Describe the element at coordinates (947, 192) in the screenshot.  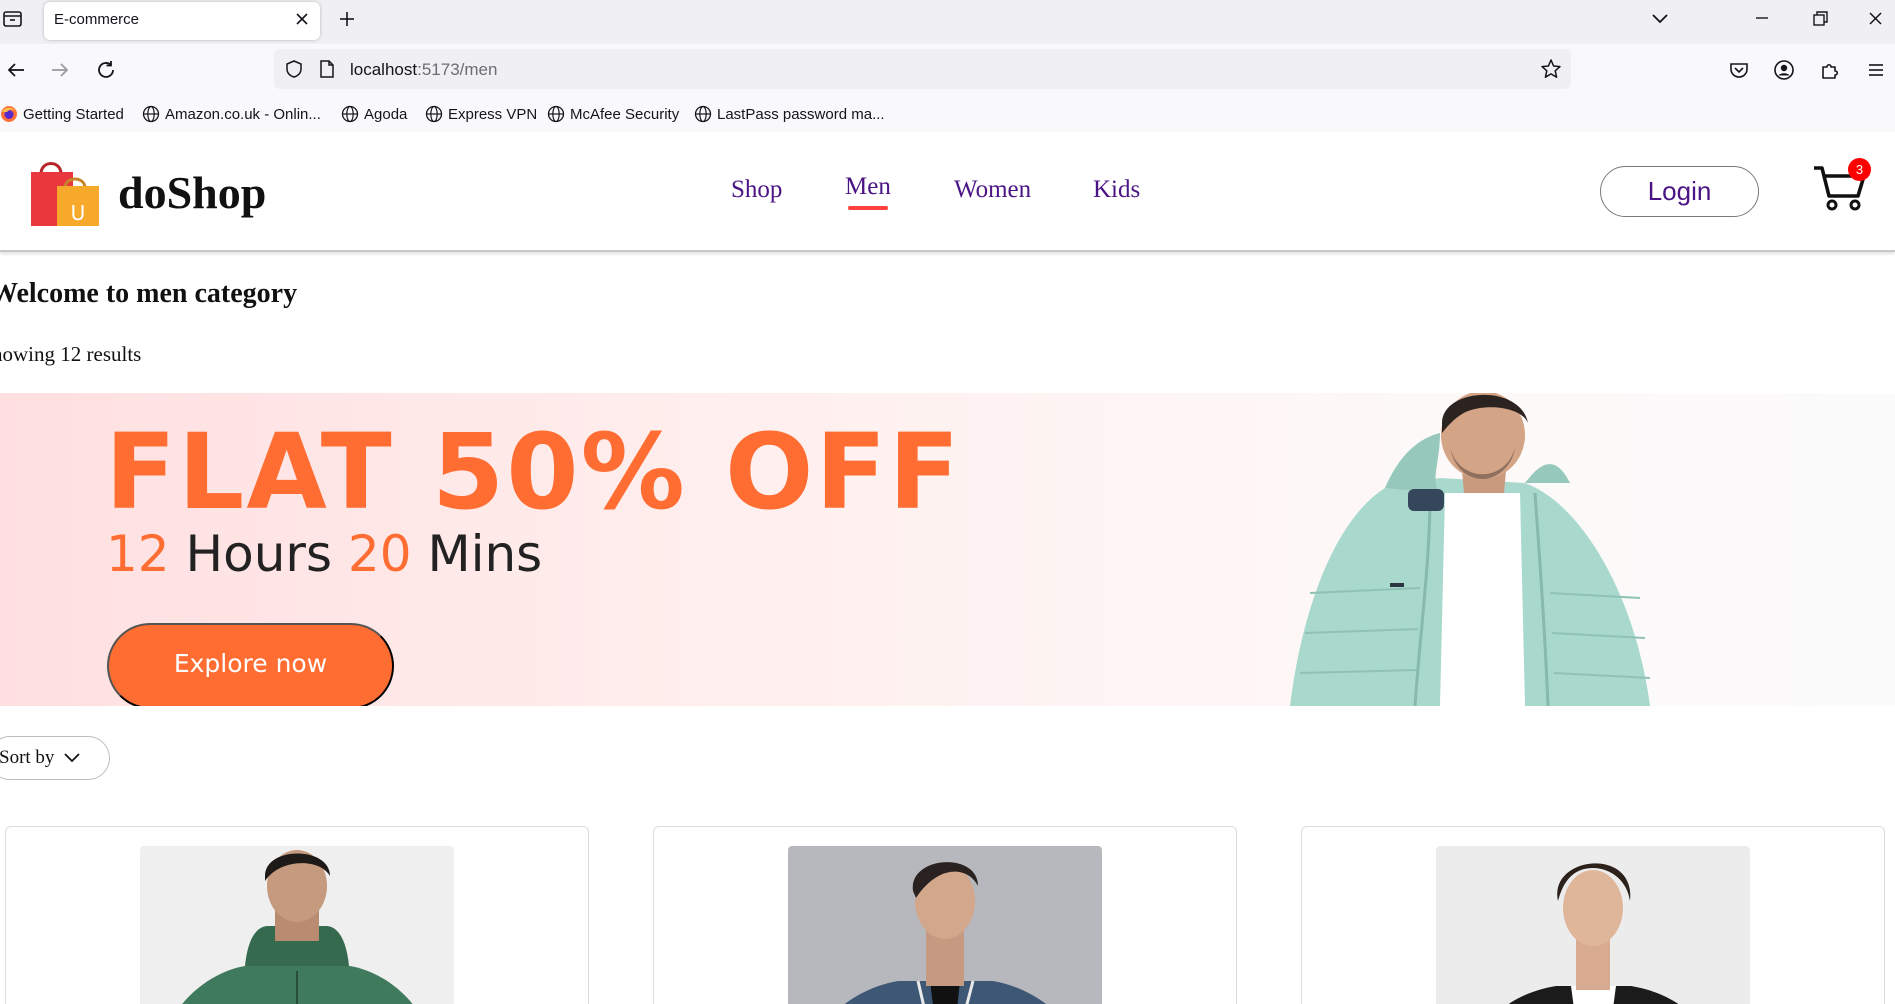
I see `site-header: U doShop Shop Men Women Kids Login 3` at that location.